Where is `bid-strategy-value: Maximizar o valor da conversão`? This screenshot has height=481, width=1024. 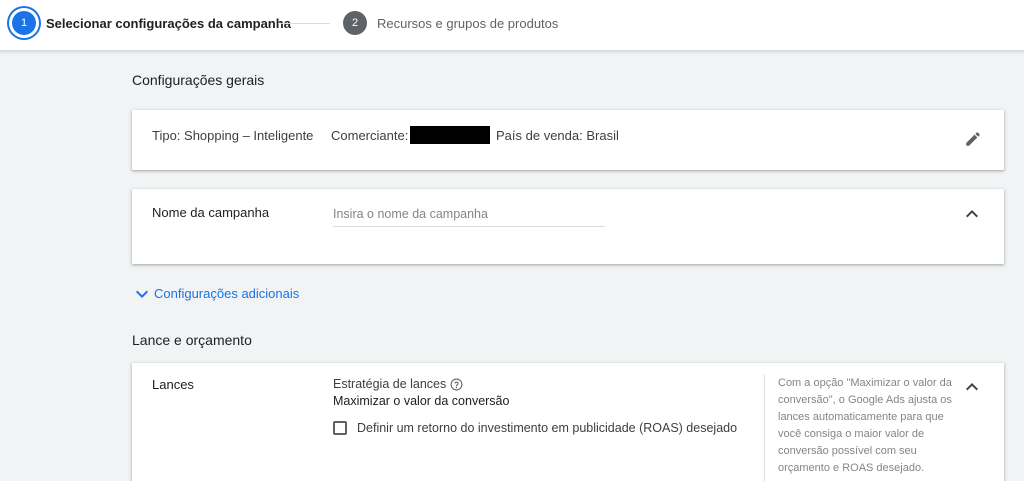
bid-strategy-value: Maximizar o valor da conversão is located at coordinates (421, 401).